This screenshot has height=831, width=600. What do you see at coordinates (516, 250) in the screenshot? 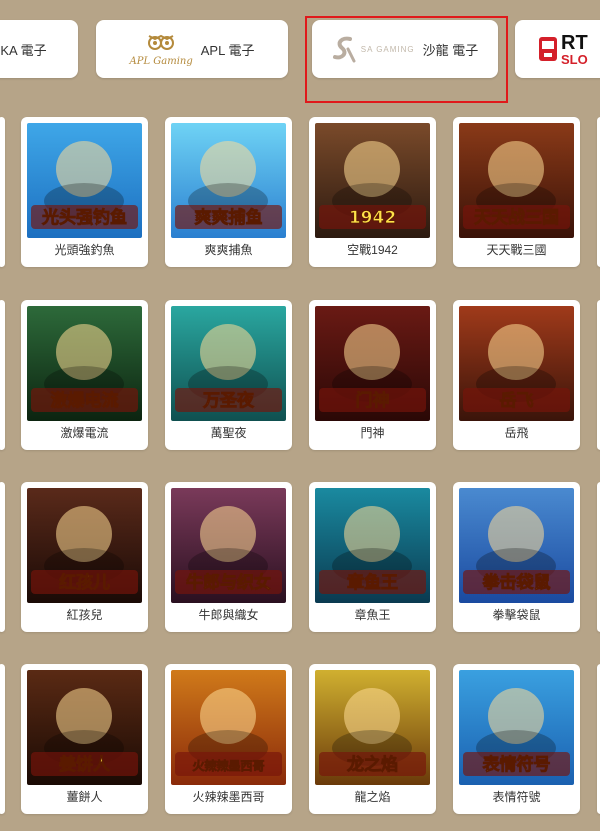
I see `game-name: 天天戰三國` at bounding box center [516, 250].